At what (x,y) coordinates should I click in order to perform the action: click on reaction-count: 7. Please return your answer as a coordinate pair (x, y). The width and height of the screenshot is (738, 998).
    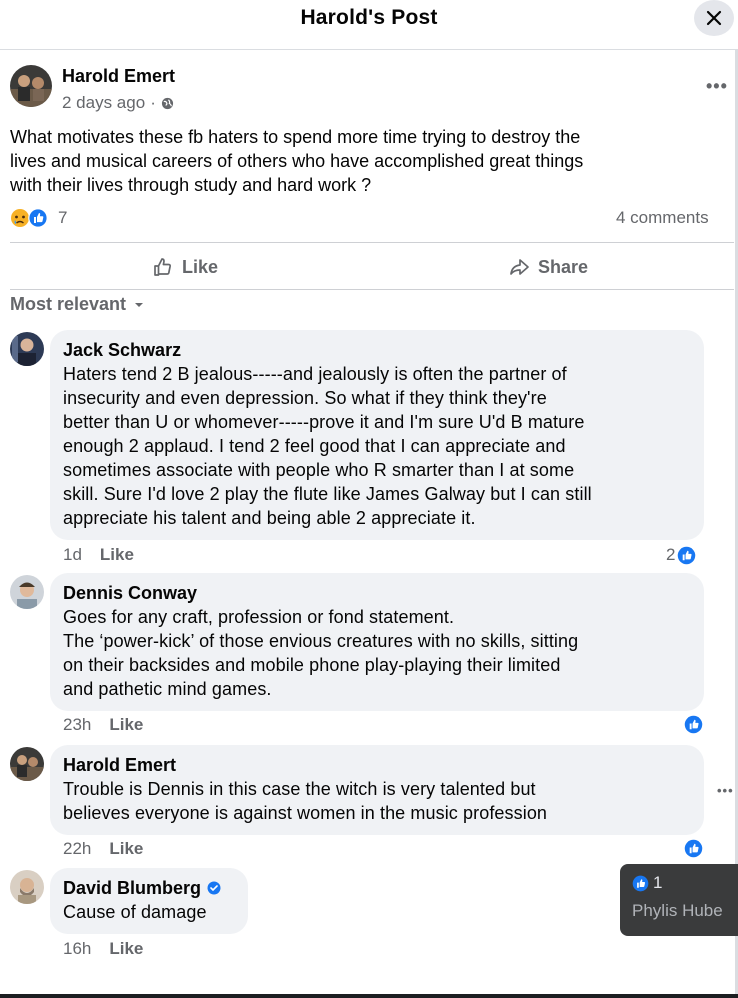
    Looking at the image, I should click on (62, 218).